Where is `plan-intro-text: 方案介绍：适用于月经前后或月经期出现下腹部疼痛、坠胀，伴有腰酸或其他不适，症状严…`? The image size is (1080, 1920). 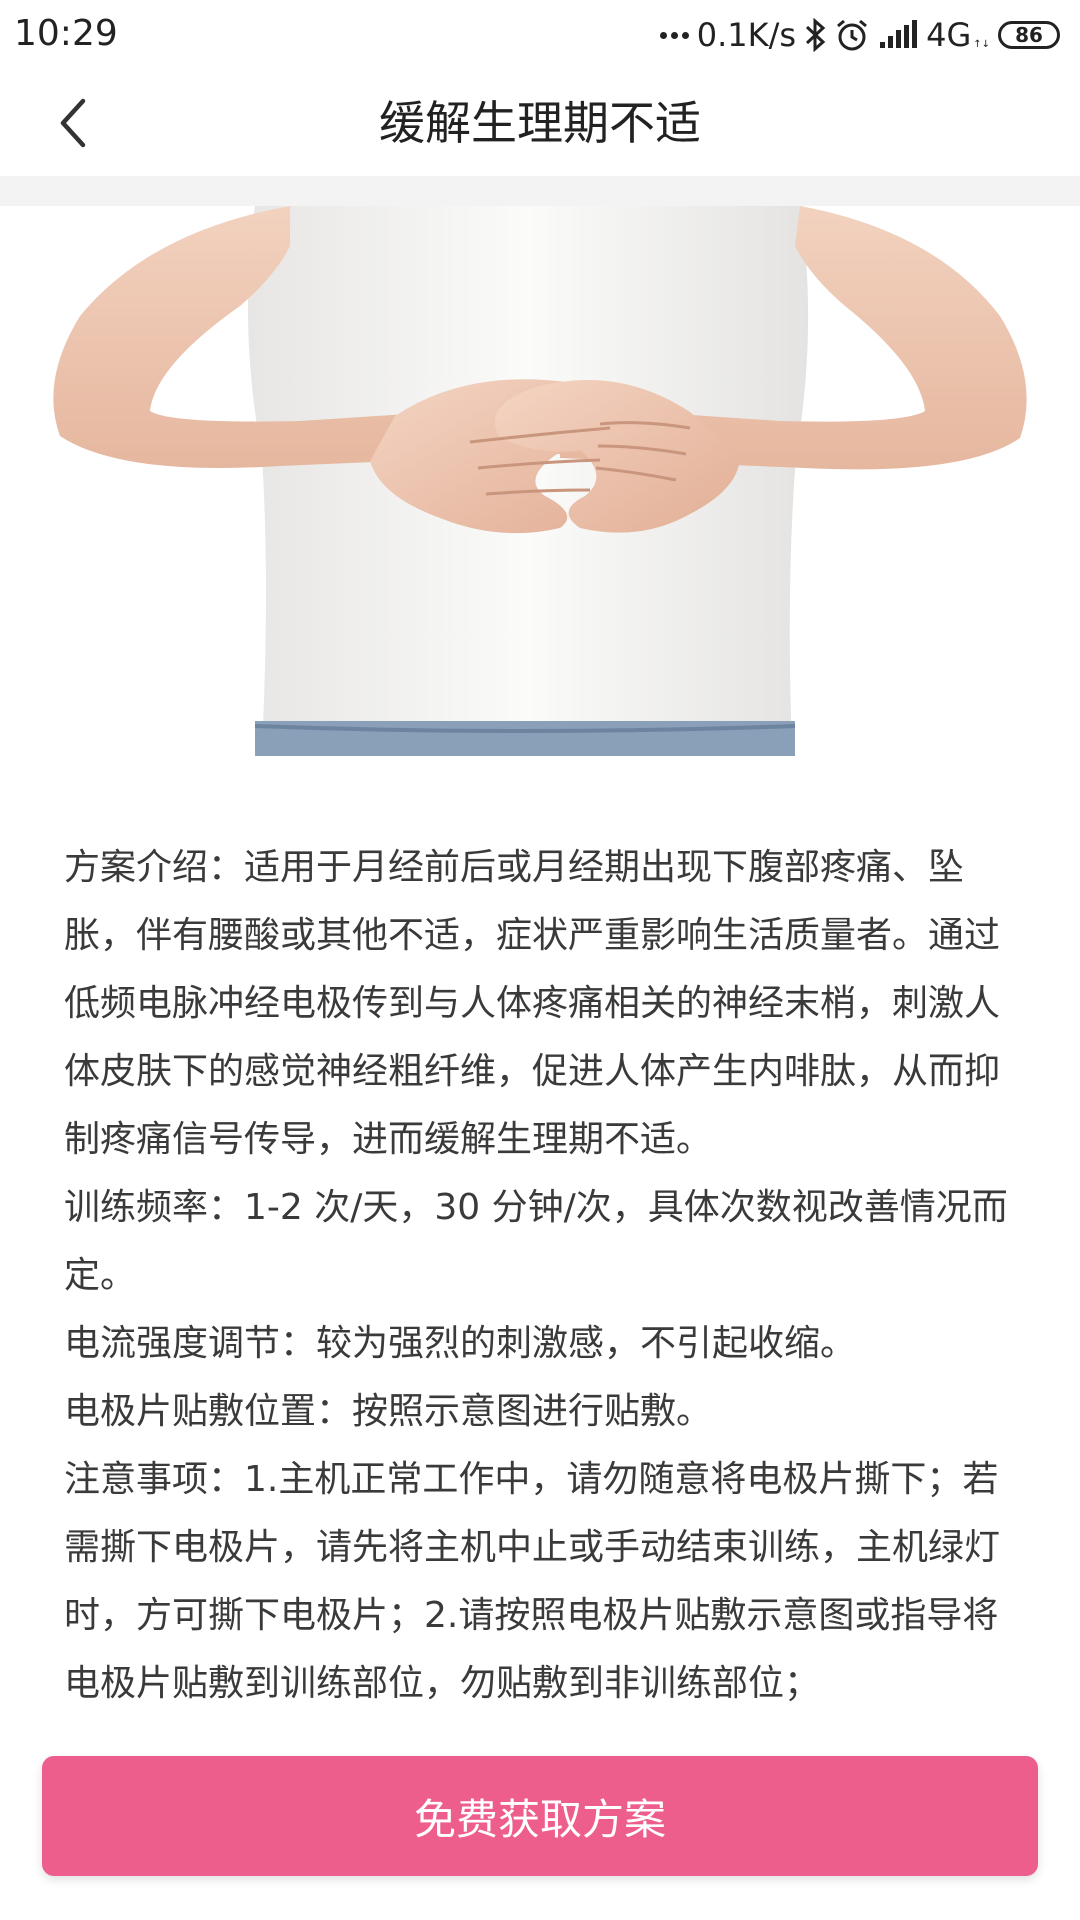 plan-intro-text: 方案介绍：适用于月经前后或月经期出现下腹部疼痛、坠胀，伴有腰酸或其他不适，症状严… is located at coordinates (532, 1003).